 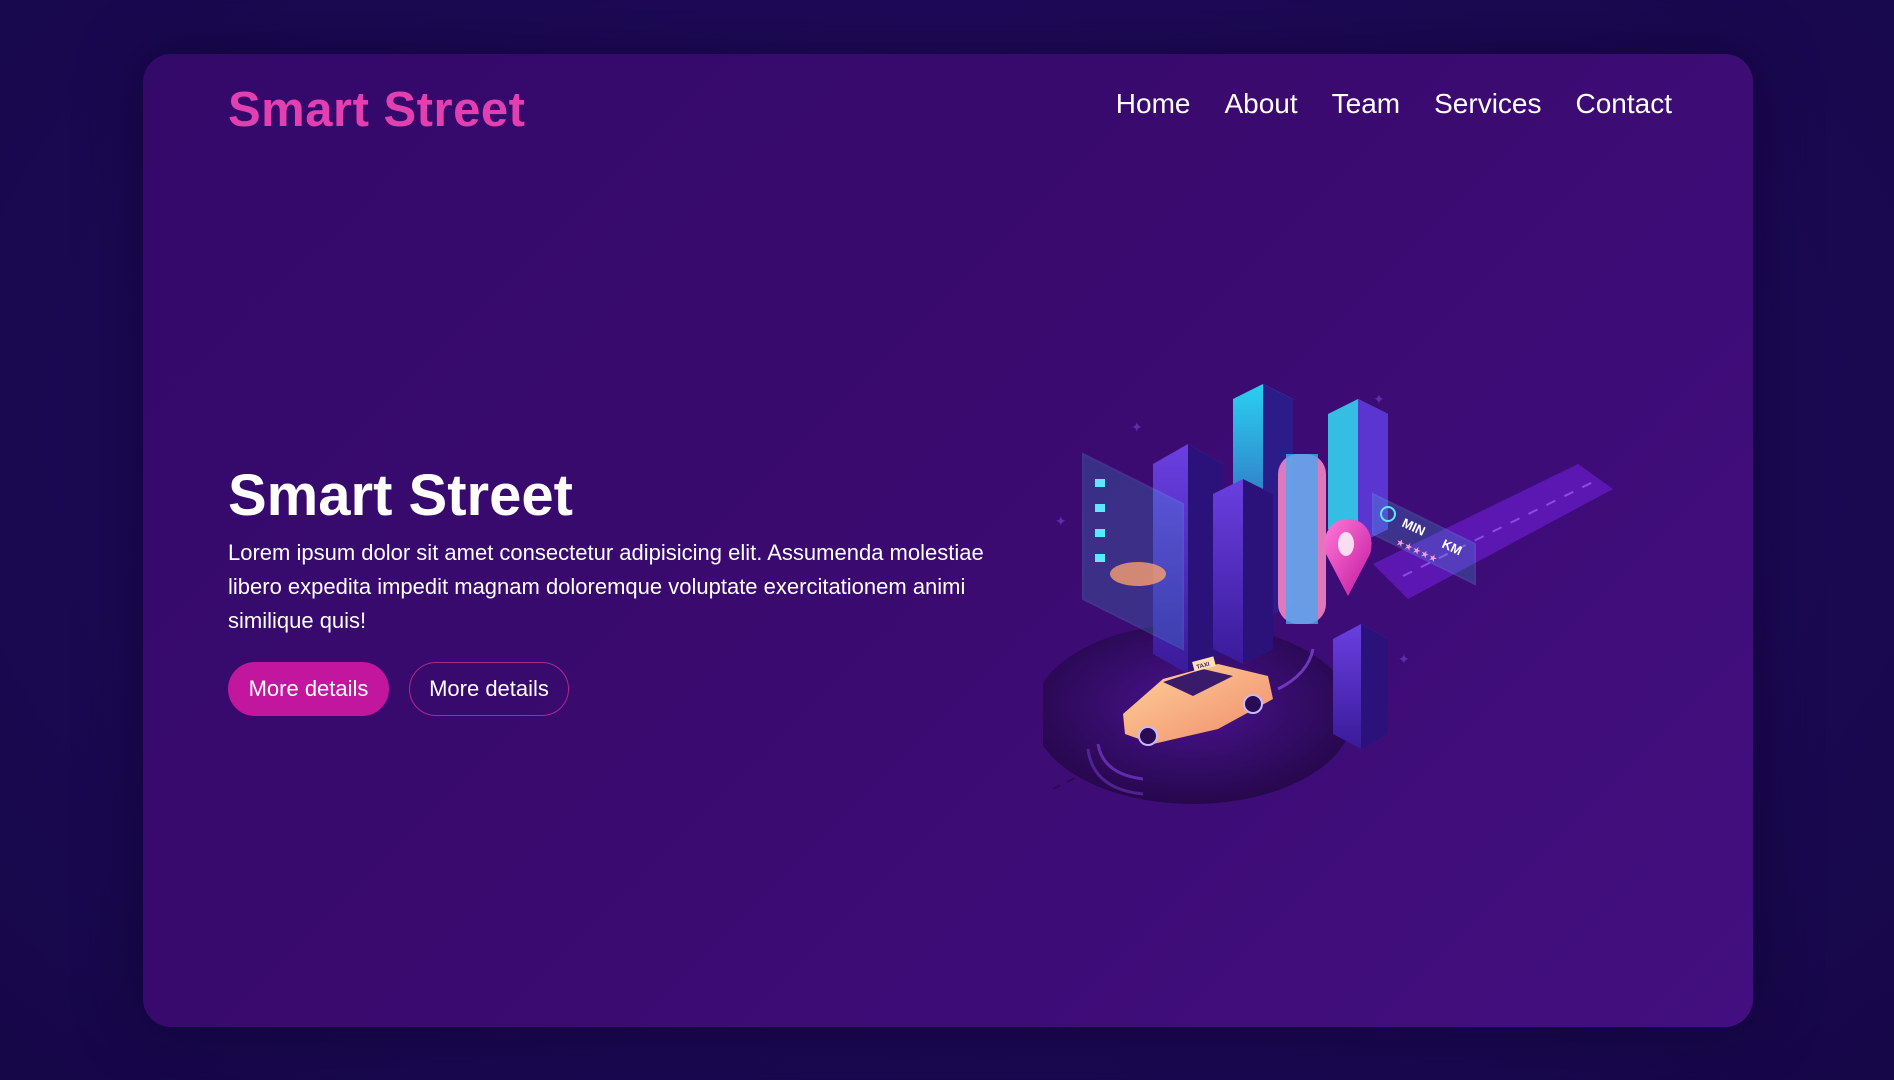 What do you see at coordinates (1624, 104) in the screenshot?
I see `nav-contact: Contact` at bounding box center [1624, 104].